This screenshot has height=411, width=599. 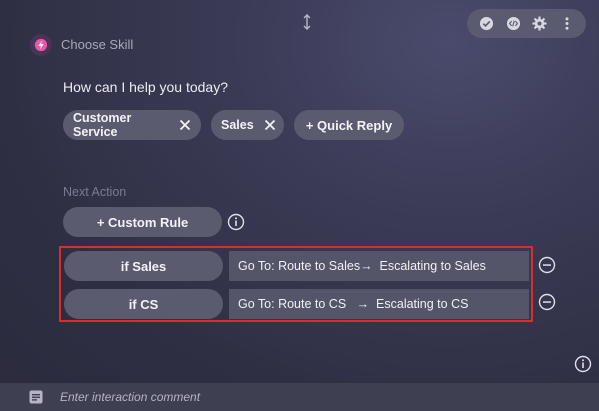 What do you see at coordinates (486, 24) in the screenshot?
I see `check-circle-icon` at bounding box center [486, 24].